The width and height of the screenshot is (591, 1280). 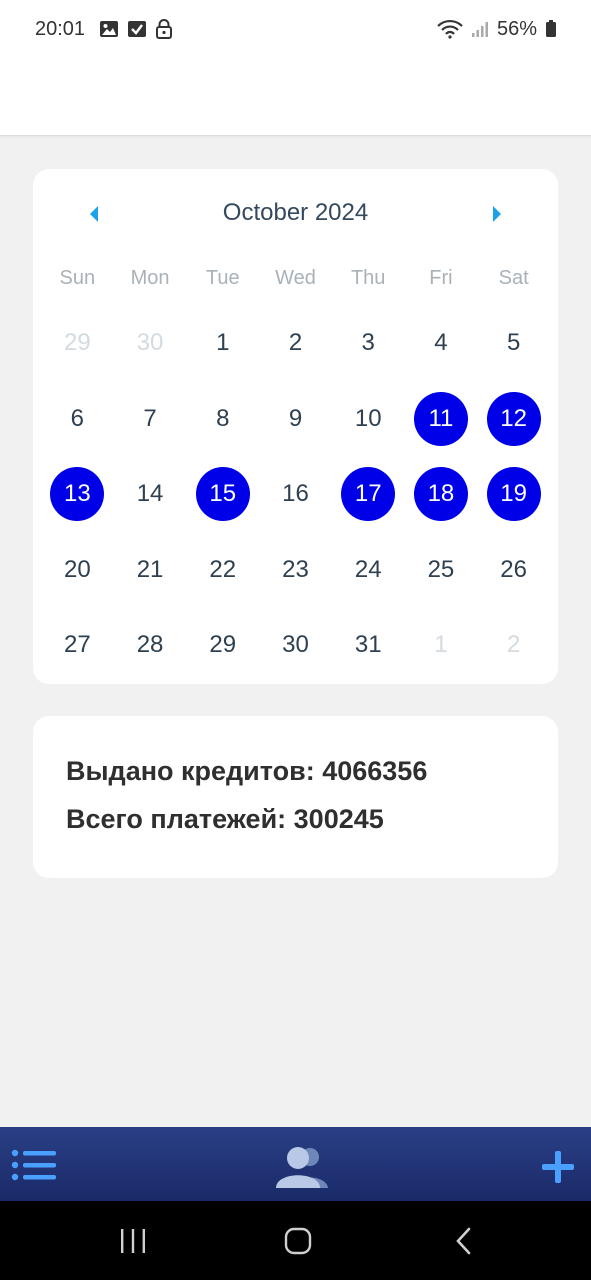 What do you see at coordinates (225, 819) in the screenshot?
I see `total-payments-text: Всего платежей: 300245` at bounding box center [225, 819].